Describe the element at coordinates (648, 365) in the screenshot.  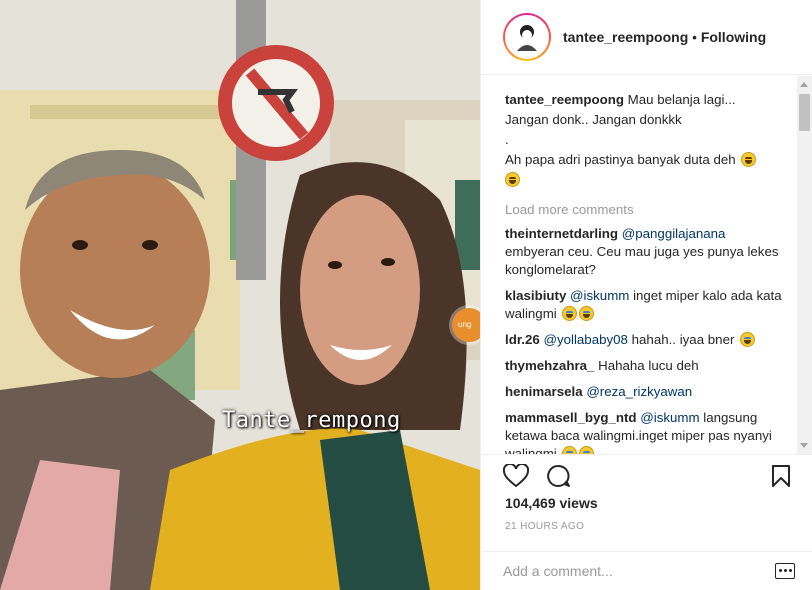
I see `comment-text: Hahaha lucu deh` at that location.